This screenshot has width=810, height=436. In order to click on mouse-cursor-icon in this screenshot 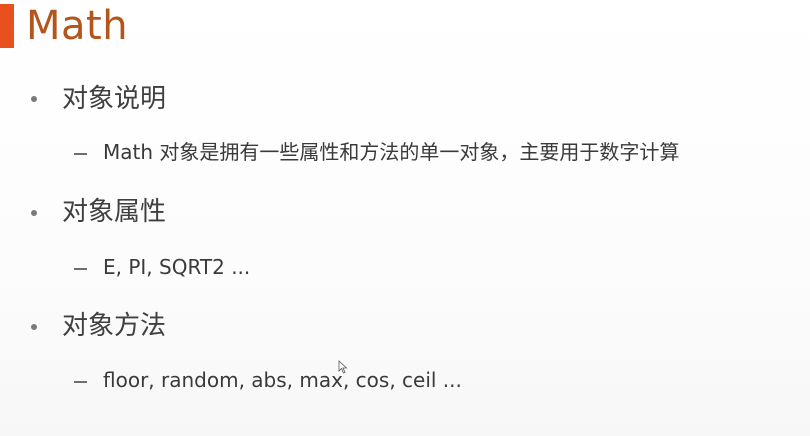, I will do `click(343, 367)`.